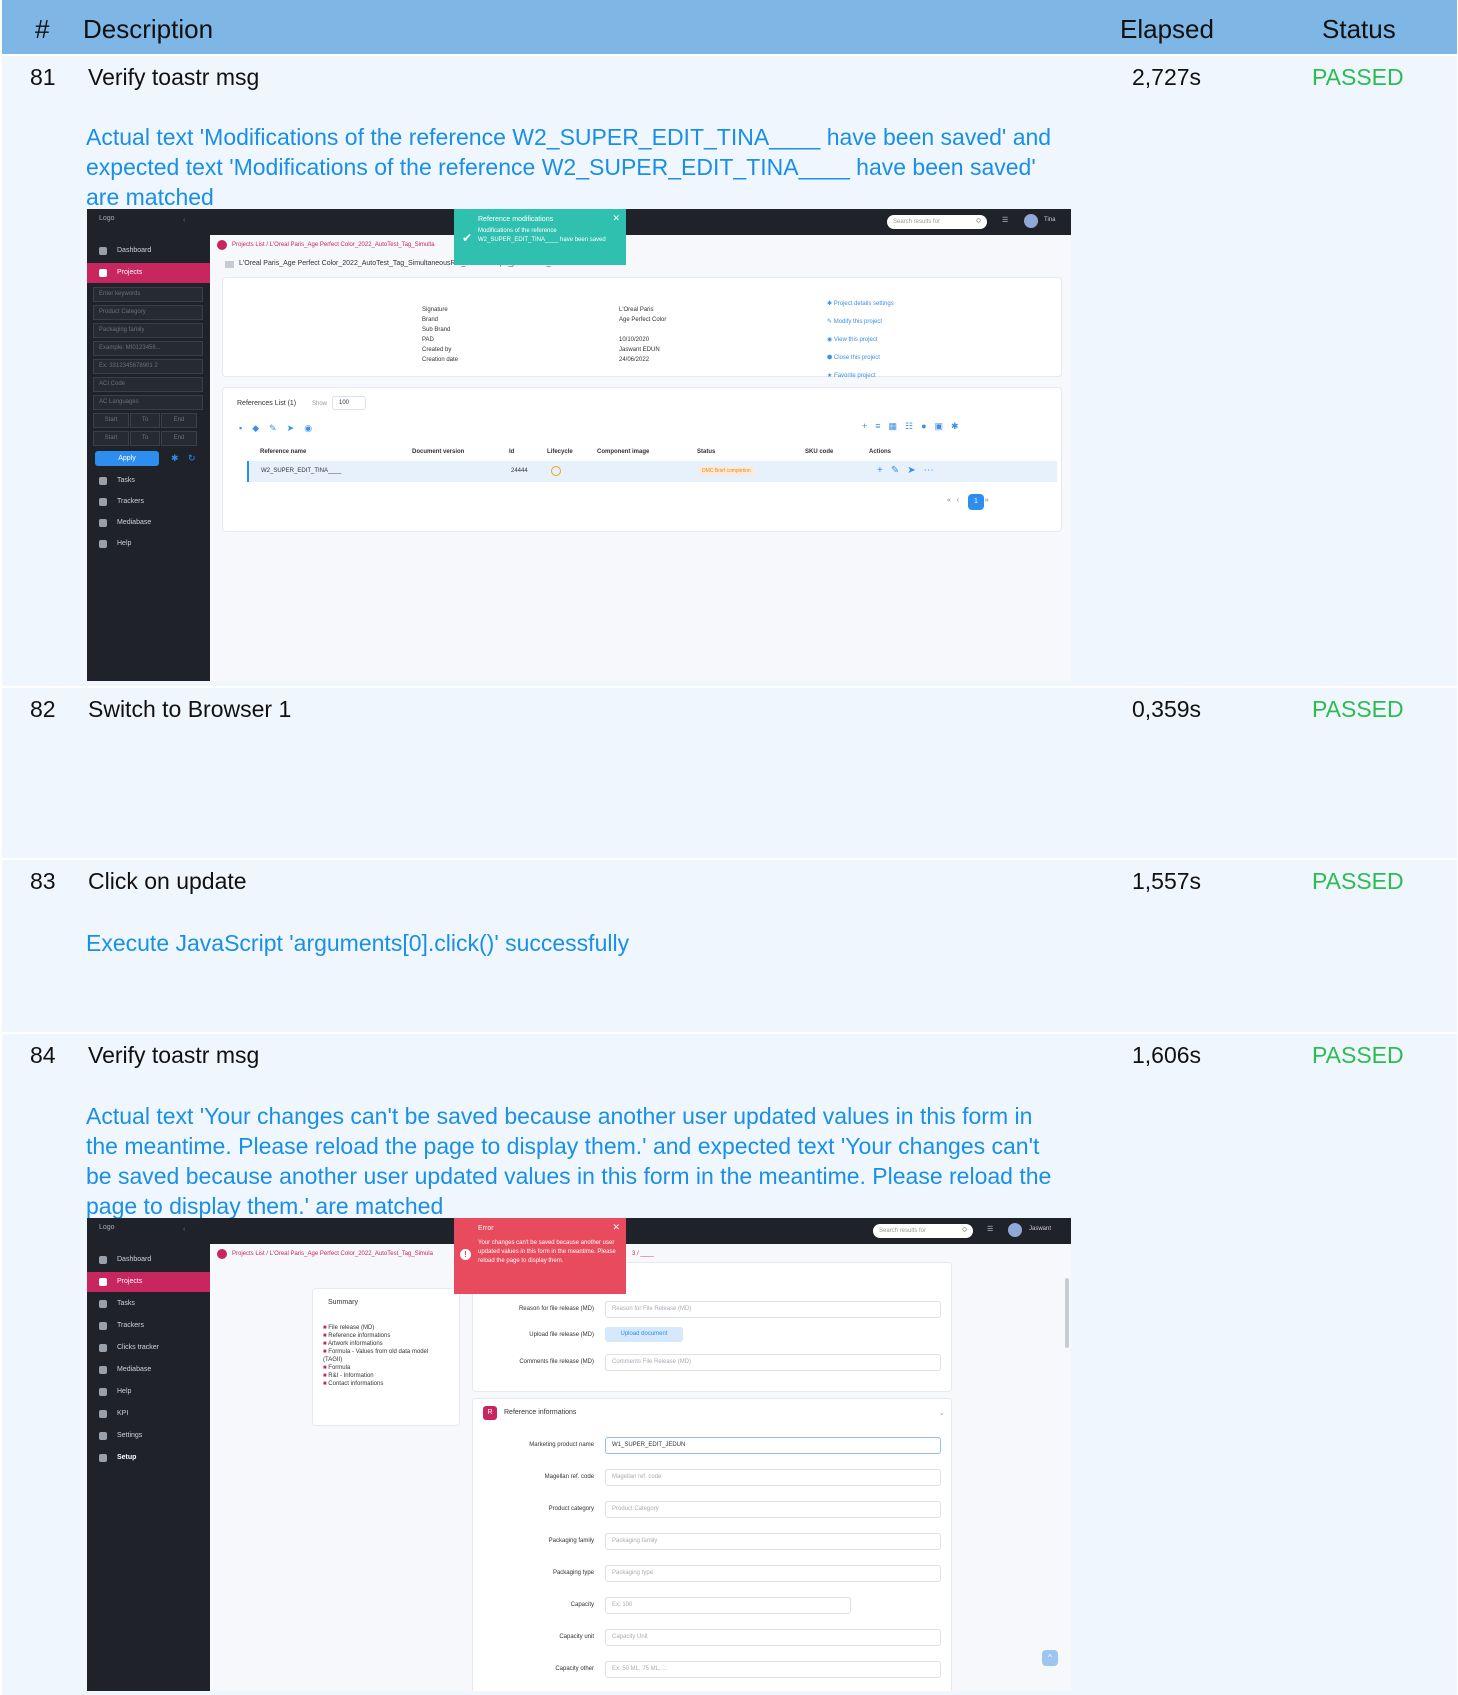 This screenshot has height=1695, width=1458. What do you see at coordinates (860, 322) in the screenshot?
I see `modify-project-link: ✎ Modify this project` at bounding box center [860, 322].